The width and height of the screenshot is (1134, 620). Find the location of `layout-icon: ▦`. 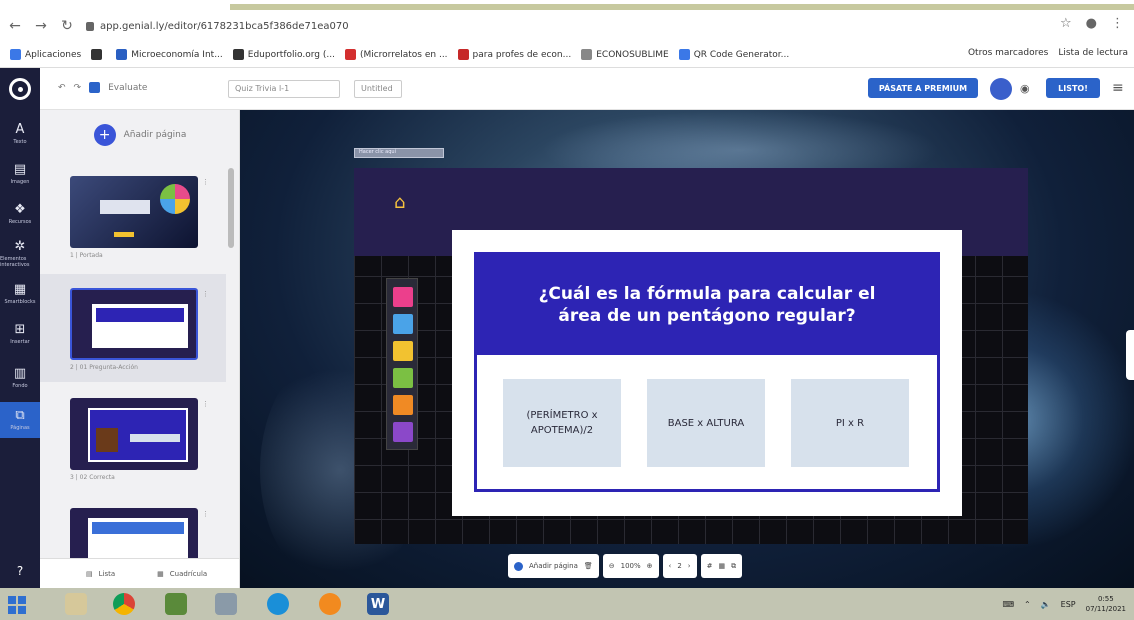

layout-icon: ▦ is located at coordinates (721, 566).